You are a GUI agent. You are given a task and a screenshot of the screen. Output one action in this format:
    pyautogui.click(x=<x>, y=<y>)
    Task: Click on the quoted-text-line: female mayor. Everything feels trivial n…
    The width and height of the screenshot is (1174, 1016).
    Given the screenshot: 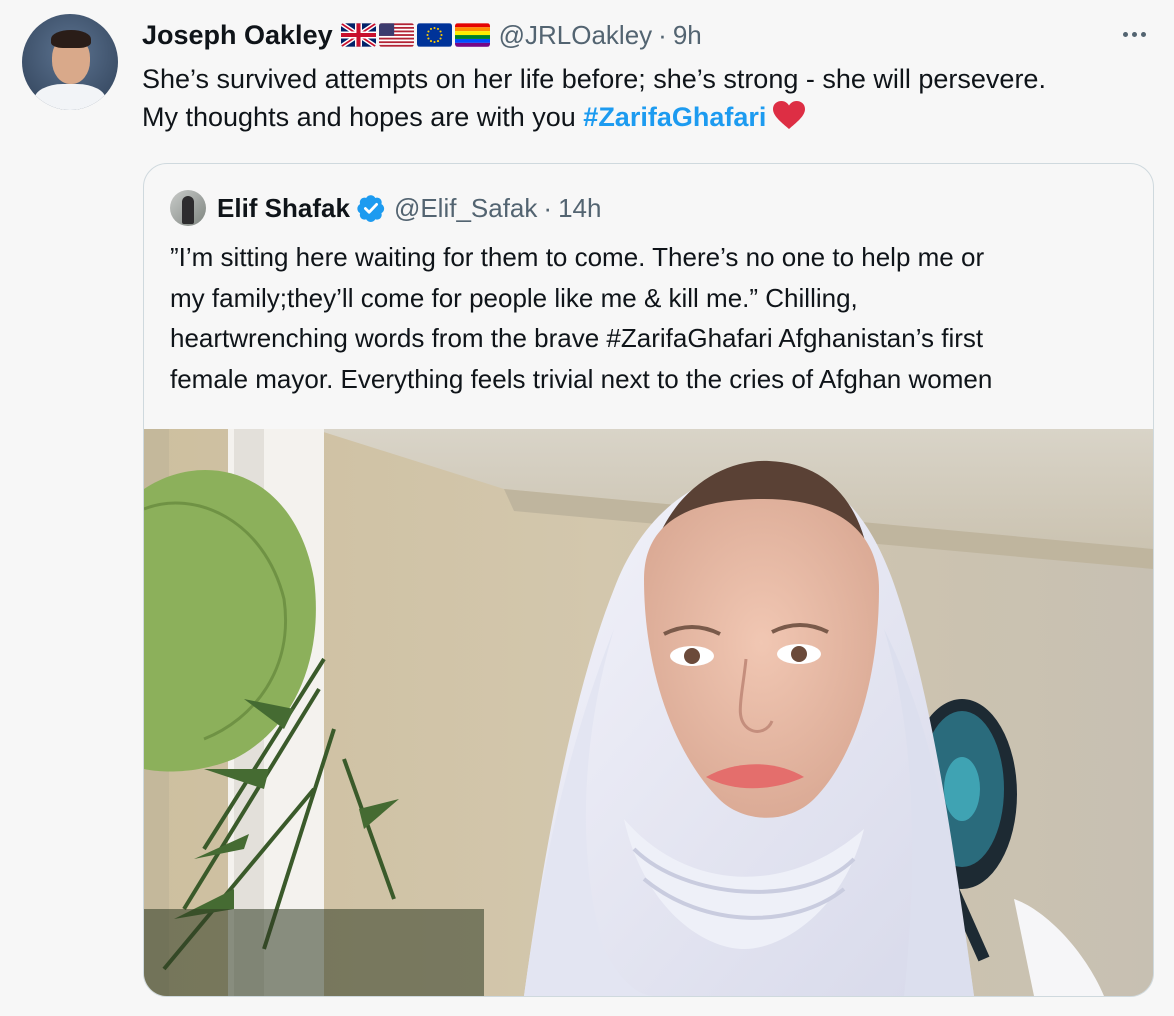 What is the action you would take?
    pyautogui.click(x=581, y=378)
    